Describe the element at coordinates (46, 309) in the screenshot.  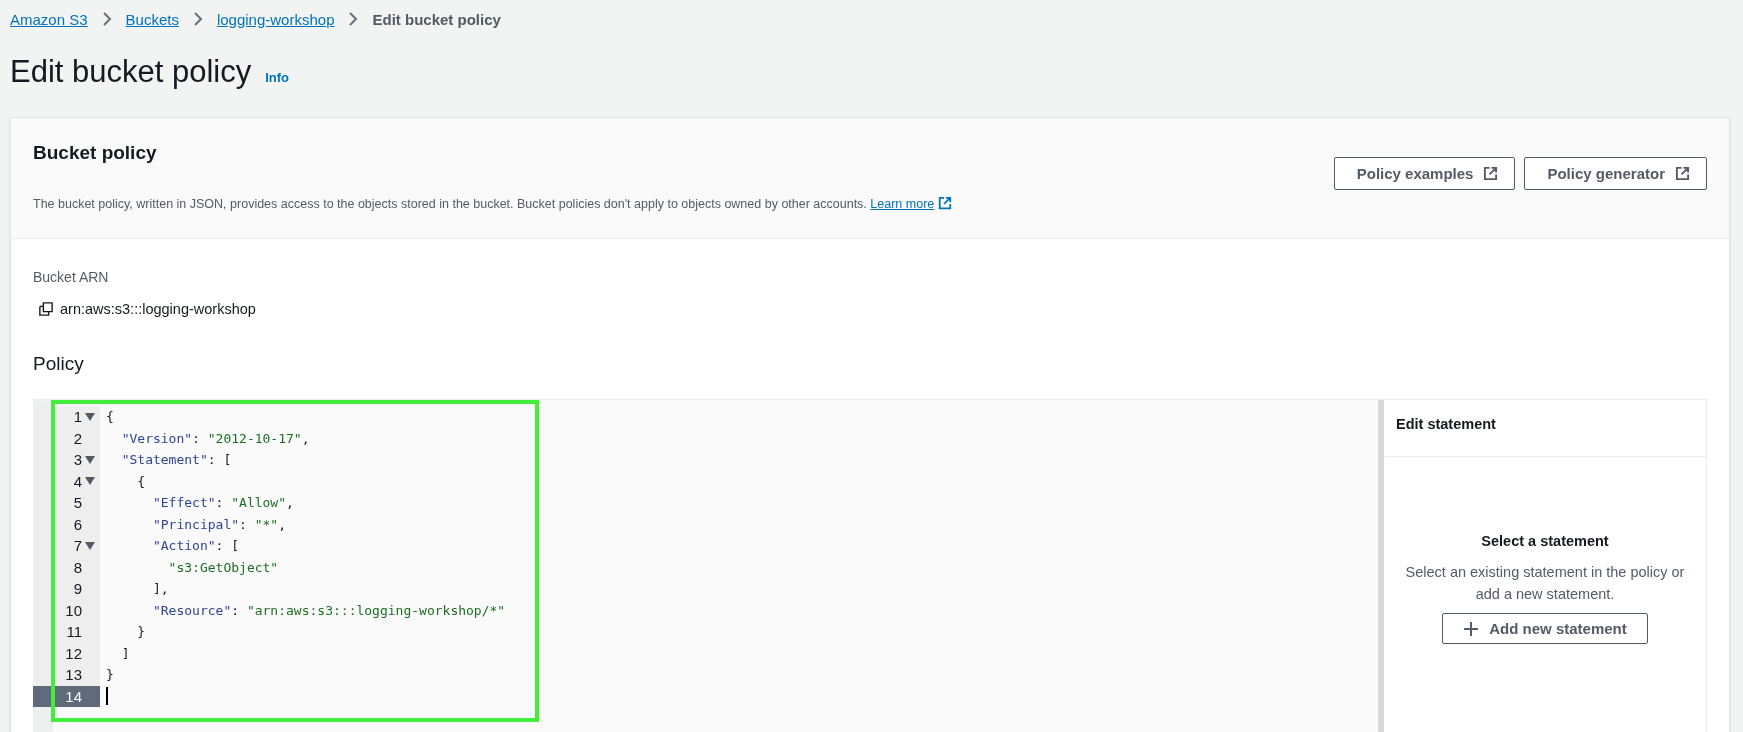
I see `copy-icon` at that location.